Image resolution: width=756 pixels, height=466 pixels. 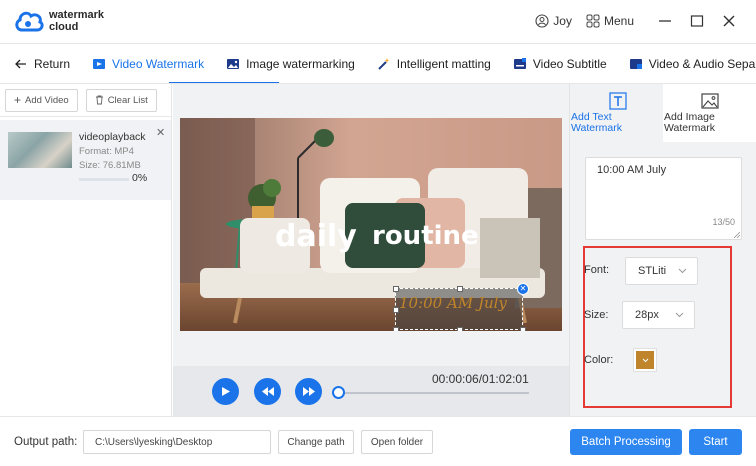 I want to click on add-video-label: Add Video, so click(x=47, y=100).